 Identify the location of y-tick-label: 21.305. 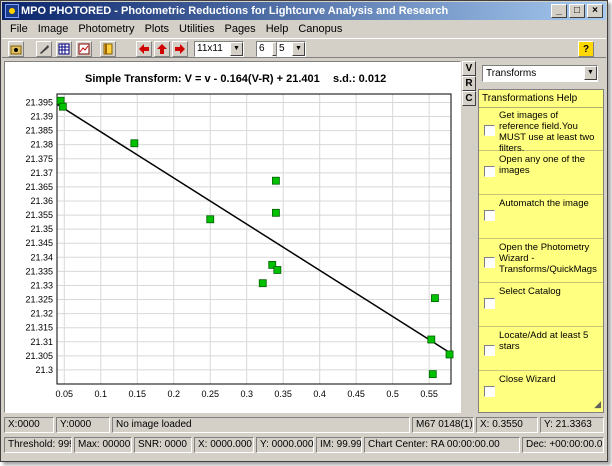
(39, 356).